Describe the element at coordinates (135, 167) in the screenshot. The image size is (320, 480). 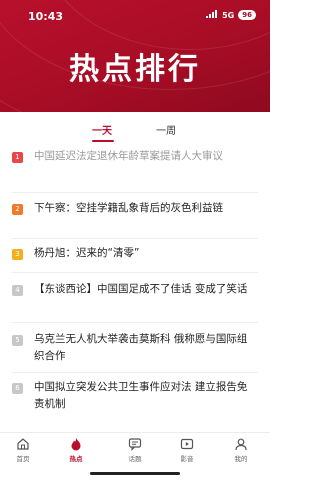
I see `list-item: 1 中国延迟法定退休年龄草案提请人大审议` at that location.